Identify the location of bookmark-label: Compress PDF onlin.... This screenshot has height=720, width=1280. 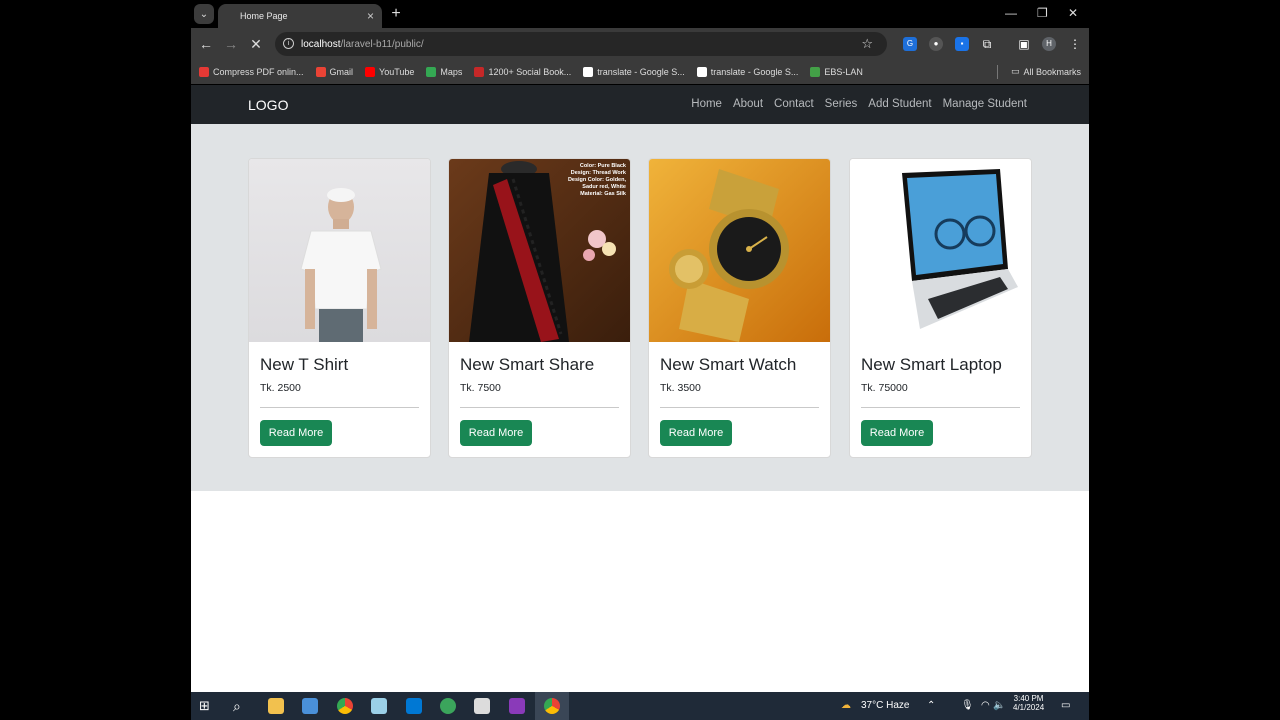
(258, 72).